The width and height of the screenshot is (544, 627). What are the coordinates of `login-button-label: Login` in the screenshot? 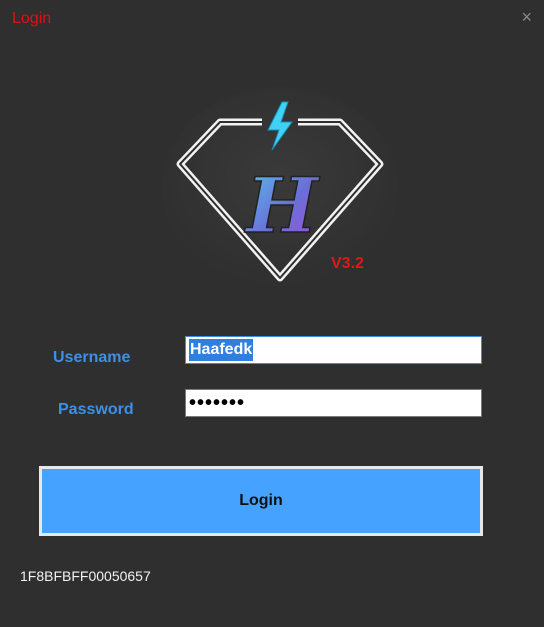 It's located at (261, 500).